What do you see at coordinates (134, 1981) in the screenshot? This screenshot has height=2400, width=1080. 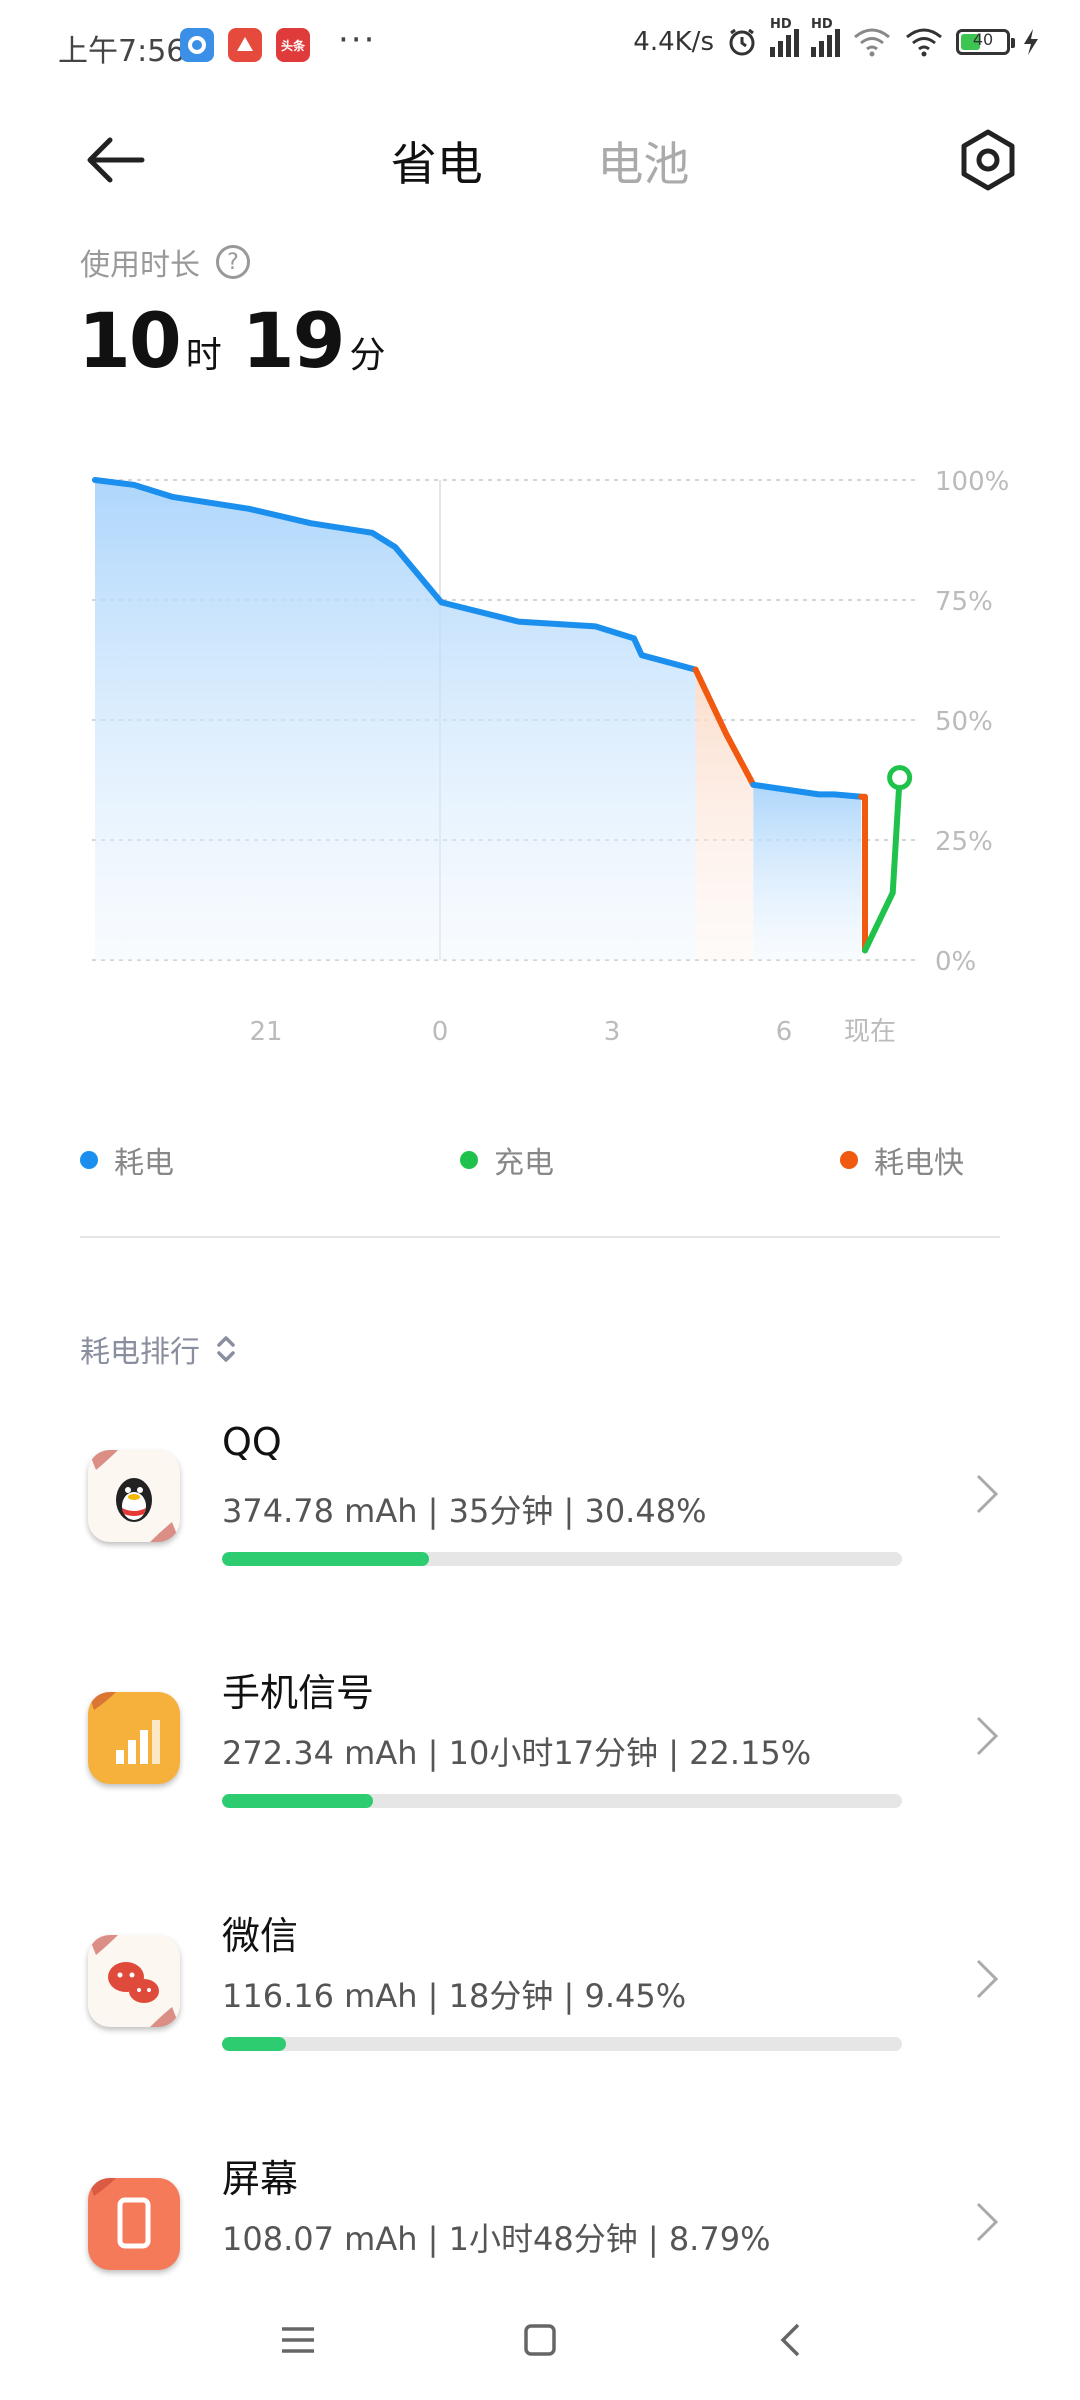 I see `wechat-icon` at bounding box center [134, 1981].